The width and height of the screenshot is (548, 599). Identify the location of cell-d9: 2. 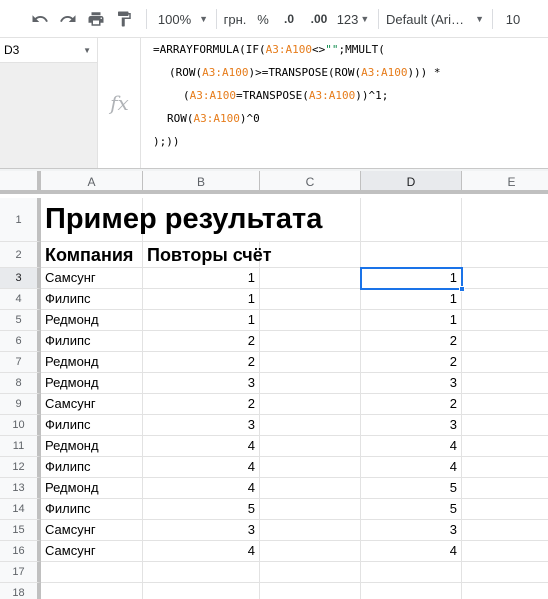
(411, 404).